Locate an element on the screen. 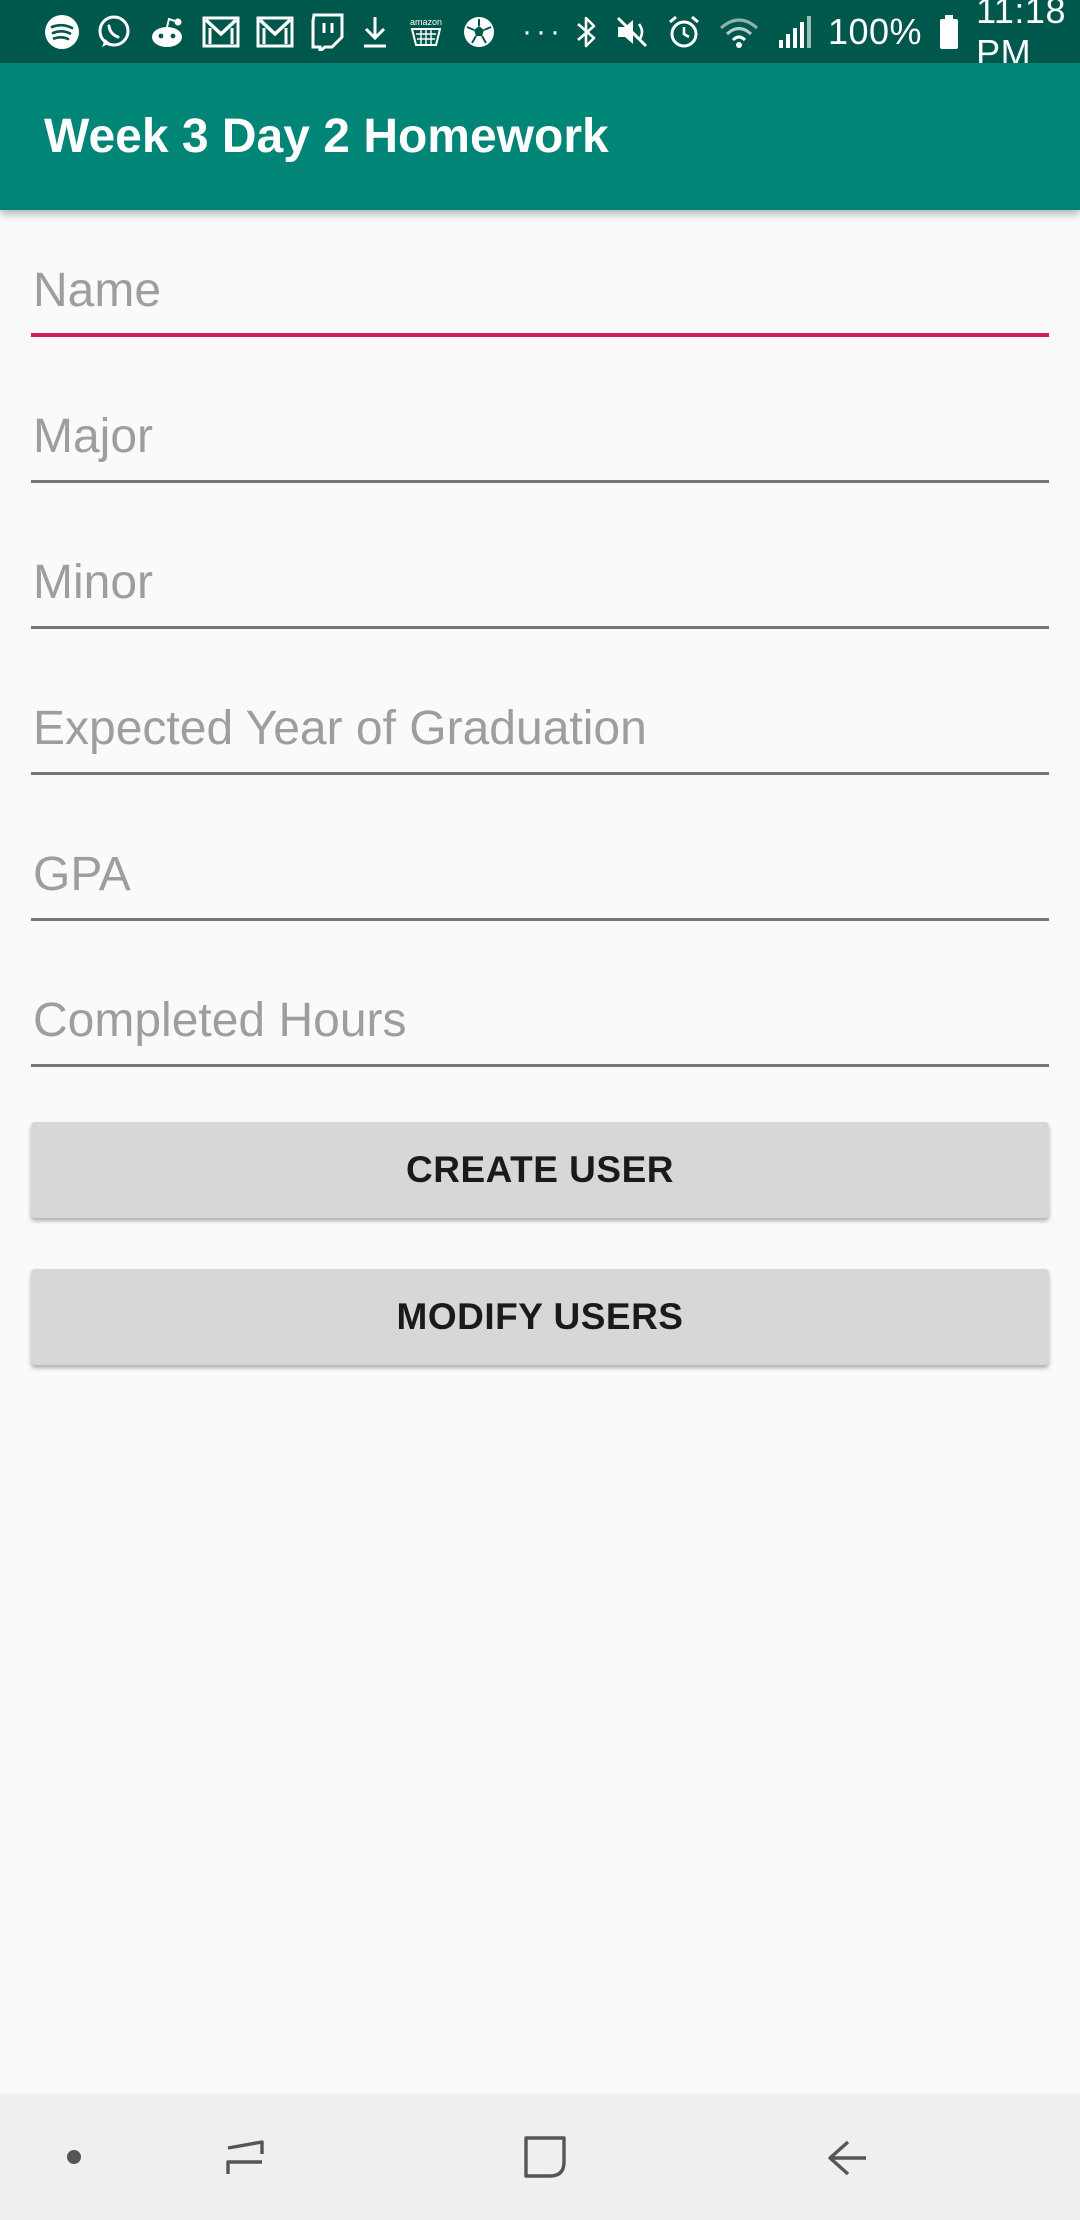 The width and height of the screenshot is (1080, 2220). app-bar: Week 3 Day 2 Homework is located at coordinates (540, 136).